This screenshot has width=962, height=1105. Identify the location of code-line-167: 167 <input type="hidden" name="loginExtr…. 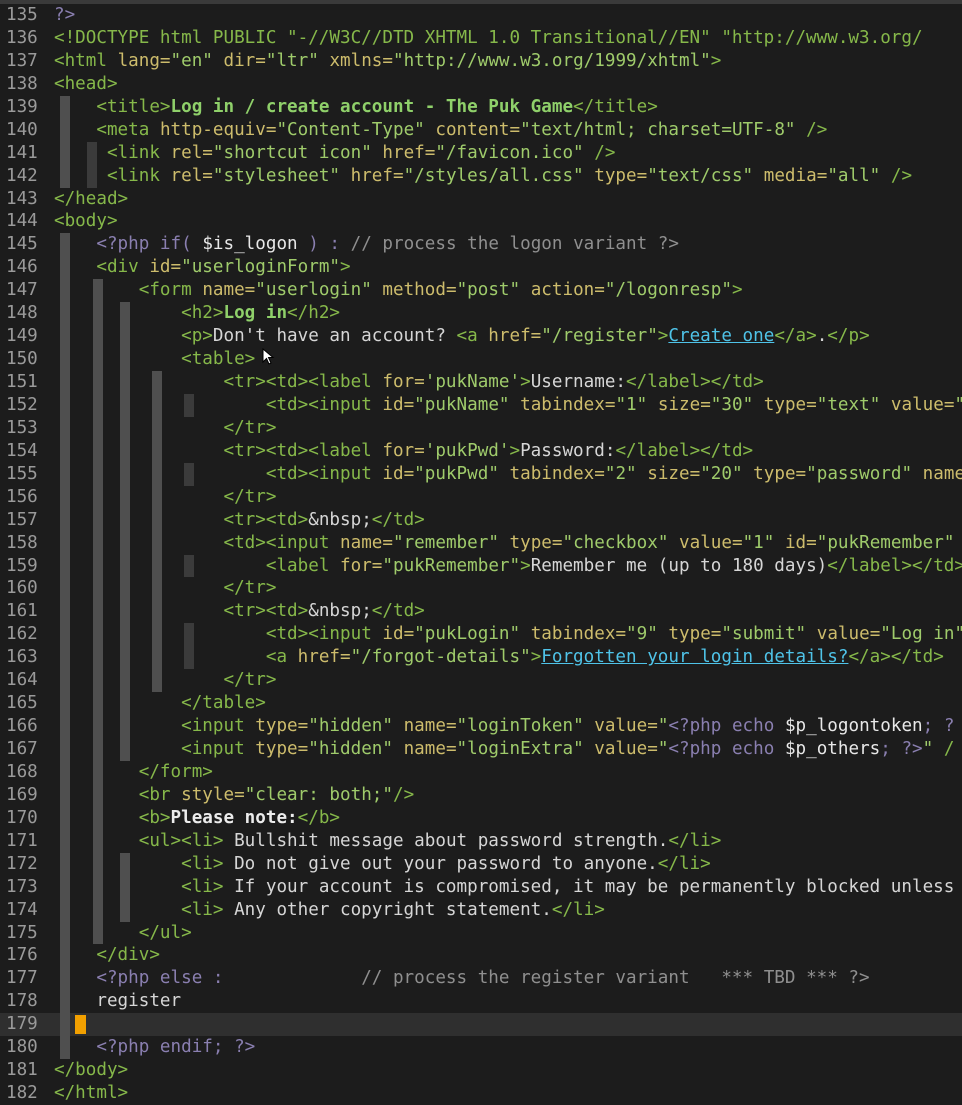
(481, 749).